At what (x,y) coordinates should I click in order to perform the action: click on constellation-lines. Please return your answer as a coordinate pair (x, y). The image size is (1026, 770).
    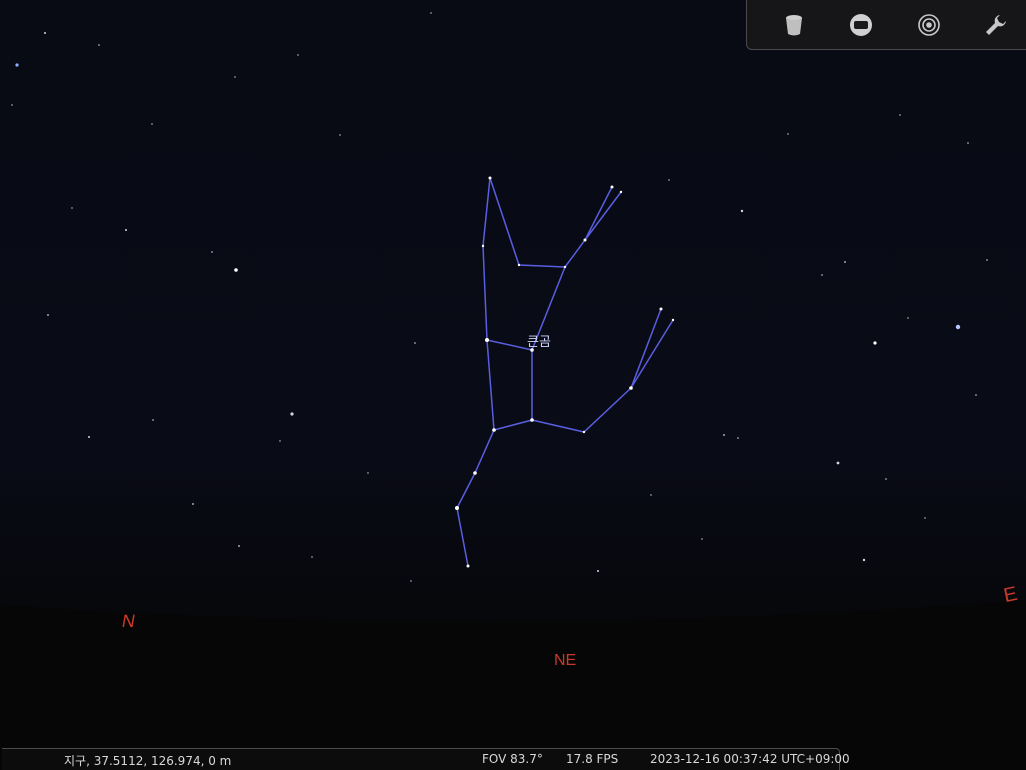
    Looking at the image, I should click on (565, 372).